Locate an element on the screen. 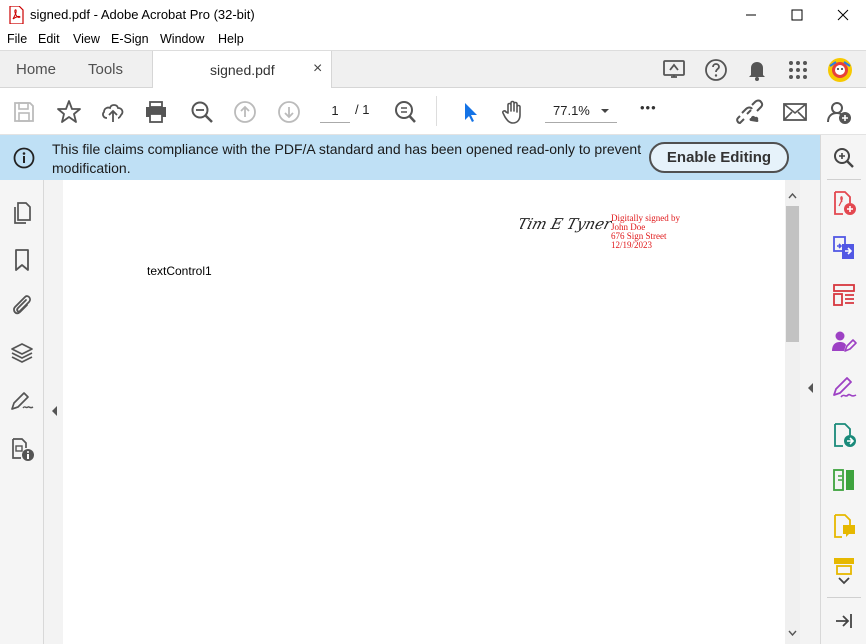 This screenshot has width=866, height=644. user-avatar is located at coordinates (840, 70).